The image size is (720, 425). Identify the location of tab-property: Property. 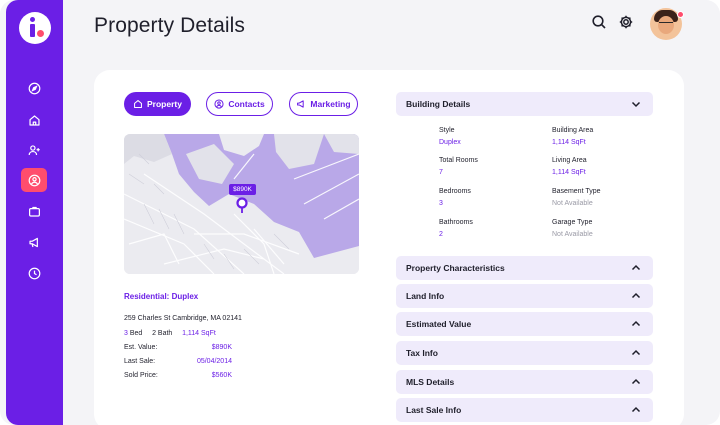
(157, 104).